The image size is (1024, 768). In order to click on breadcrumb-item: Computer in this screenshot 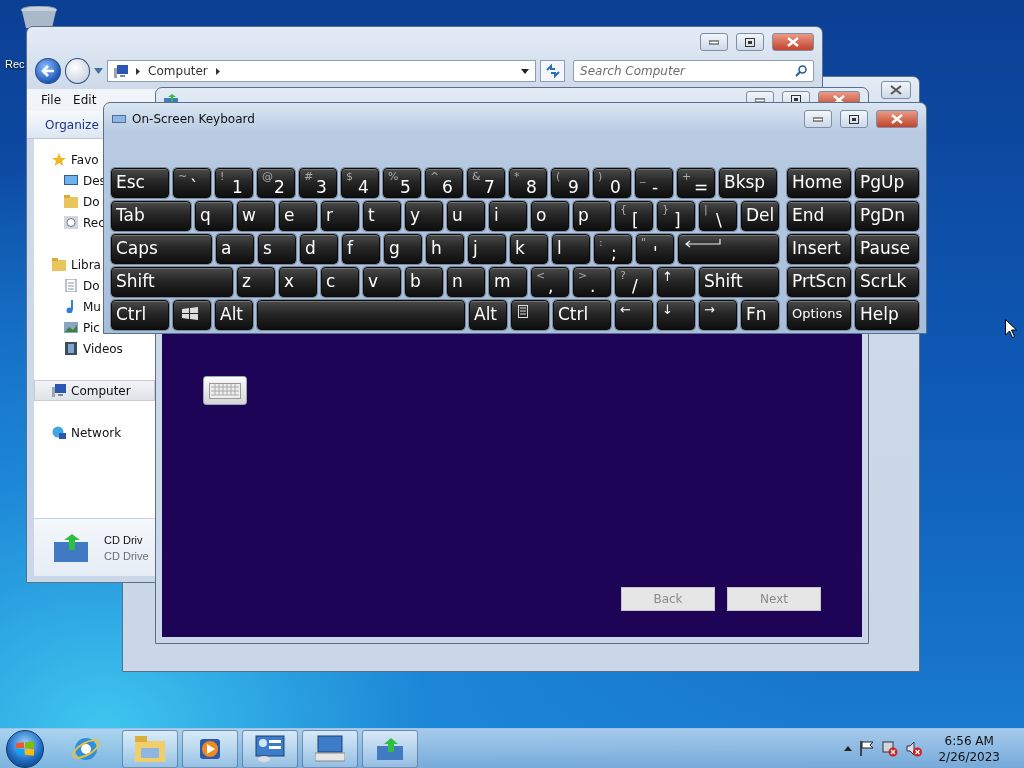, I will do `click(178, 71)`.